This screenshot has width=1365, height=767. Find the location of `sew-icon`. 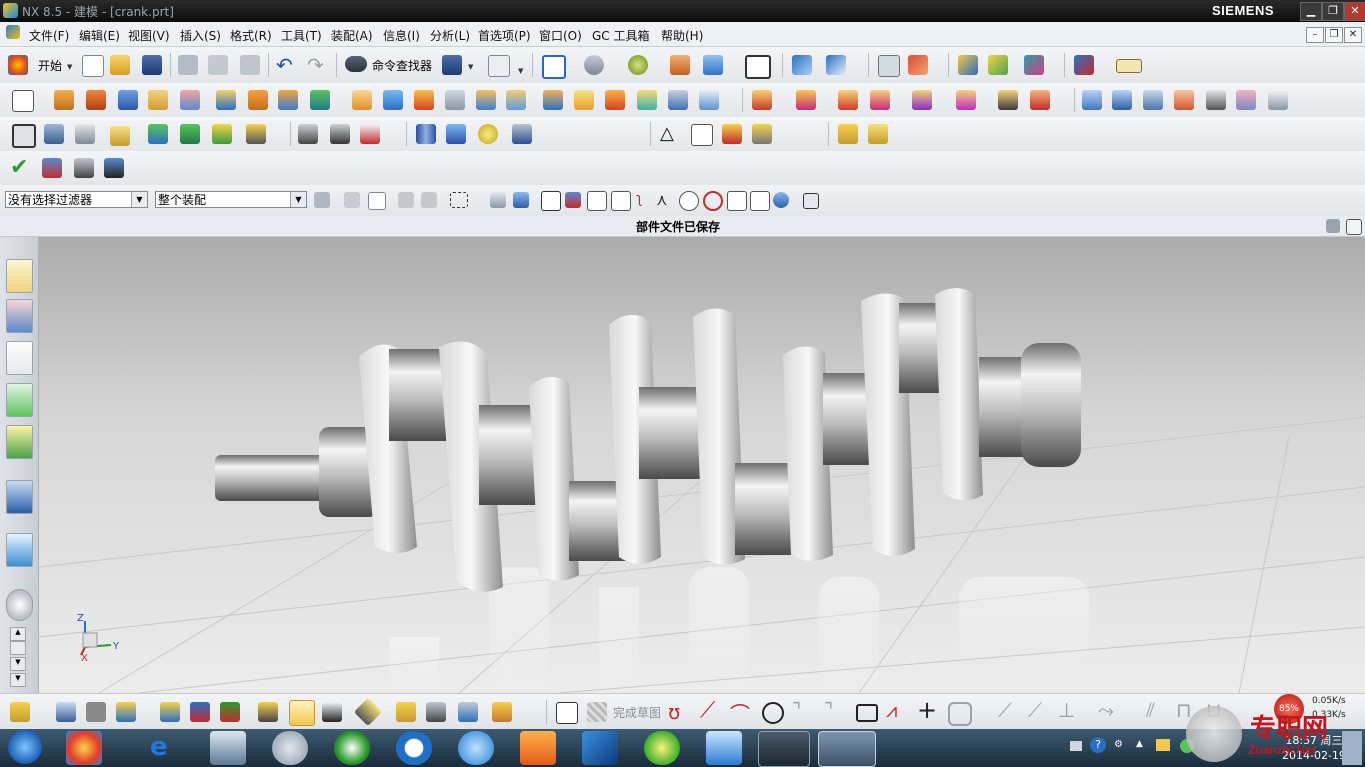

sew-icon is located at coordinates (615, 100).